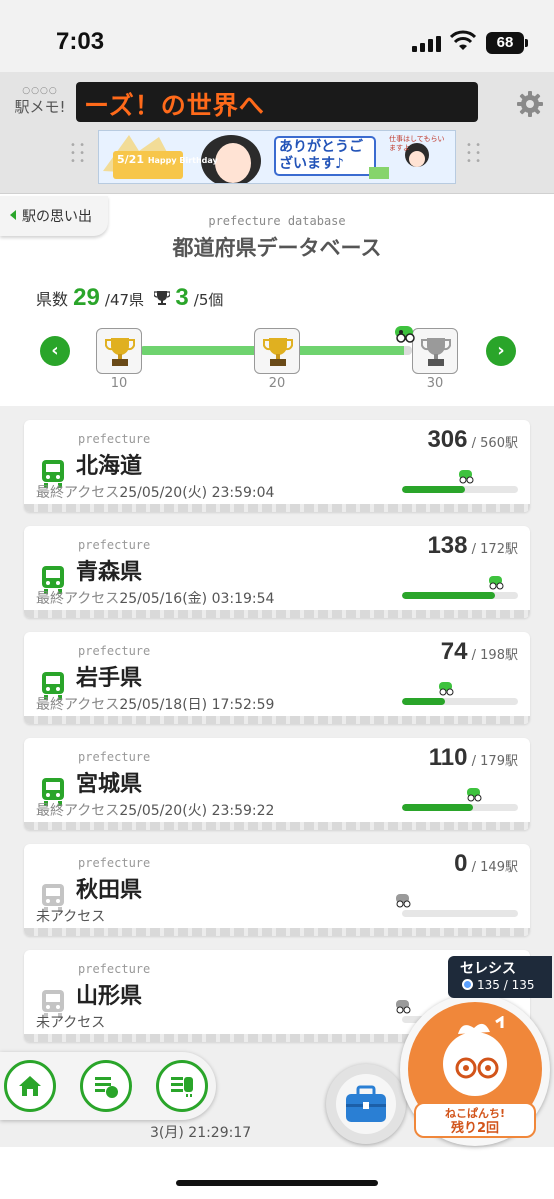 This screenshot has width=554, height=1199. Describe the element at coordinates (155, 599) in the screenshot. I see `last-access: 最終アクセス25/05/16(金) 03:19:54` at that location.